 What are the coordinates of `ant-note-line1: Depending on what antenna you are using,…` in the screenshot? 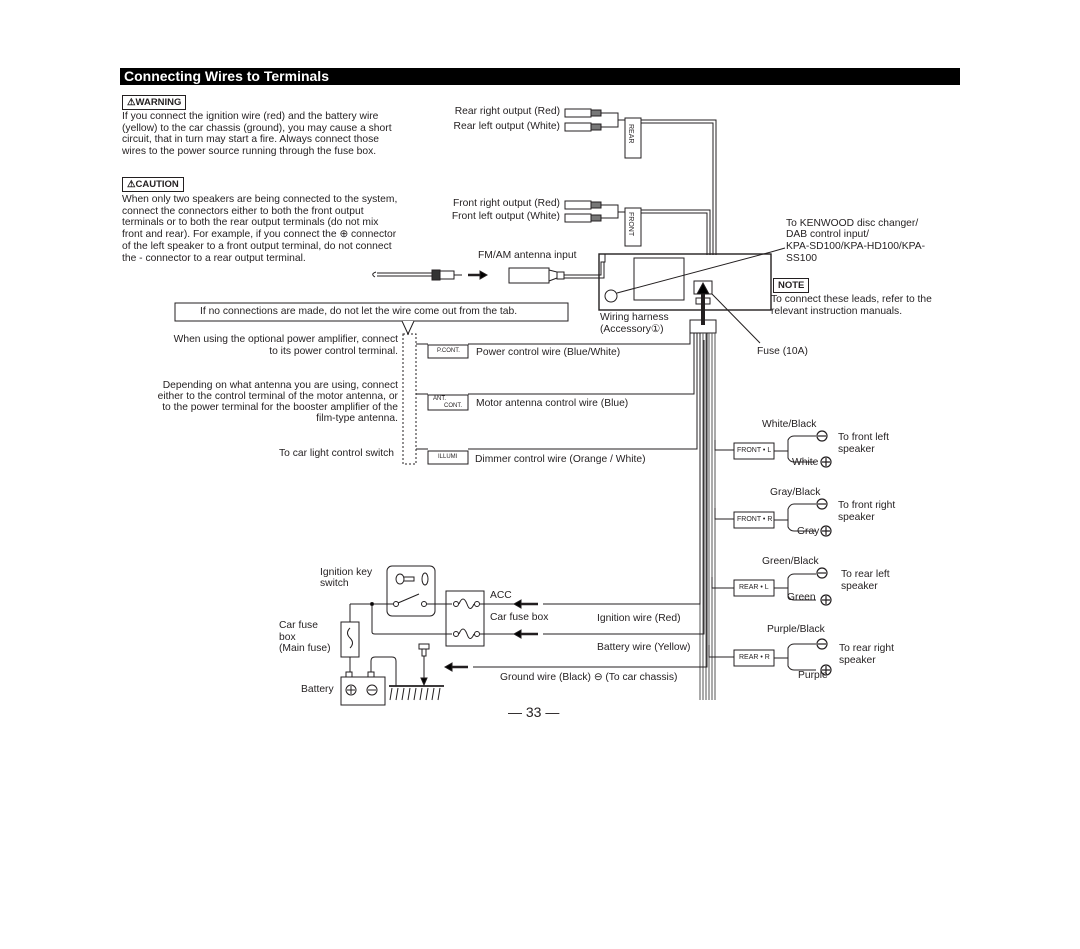 It's located at (280, 385).